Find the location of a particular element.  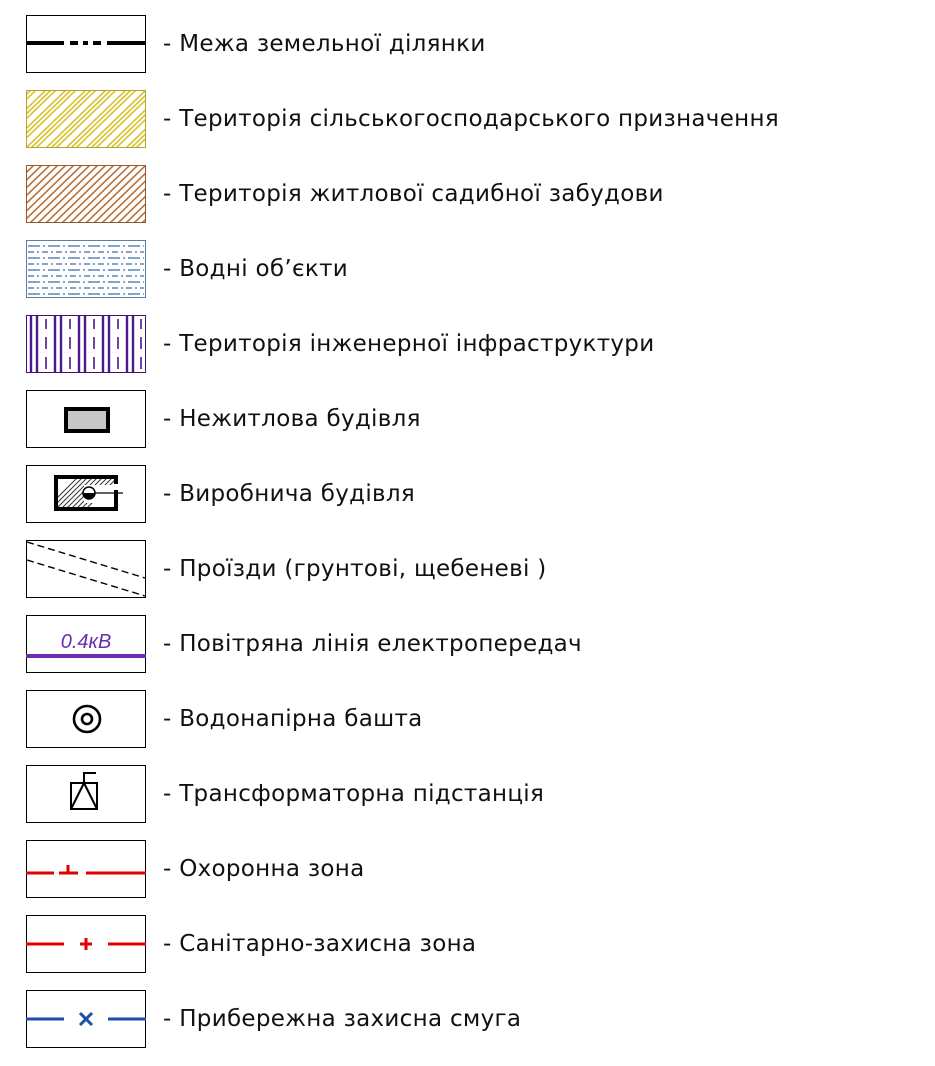

legend-label: - Межа земельної ділянки is located at coordinates (324, 44).